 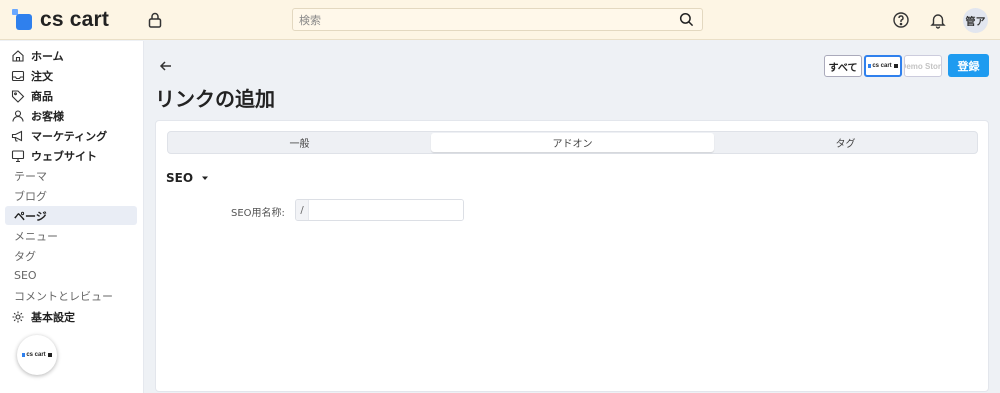 What do you see at coordinates (42, 76) in the screenshot?
I see `sidebar-item-label: 注文` at bounding box center [42, 76].